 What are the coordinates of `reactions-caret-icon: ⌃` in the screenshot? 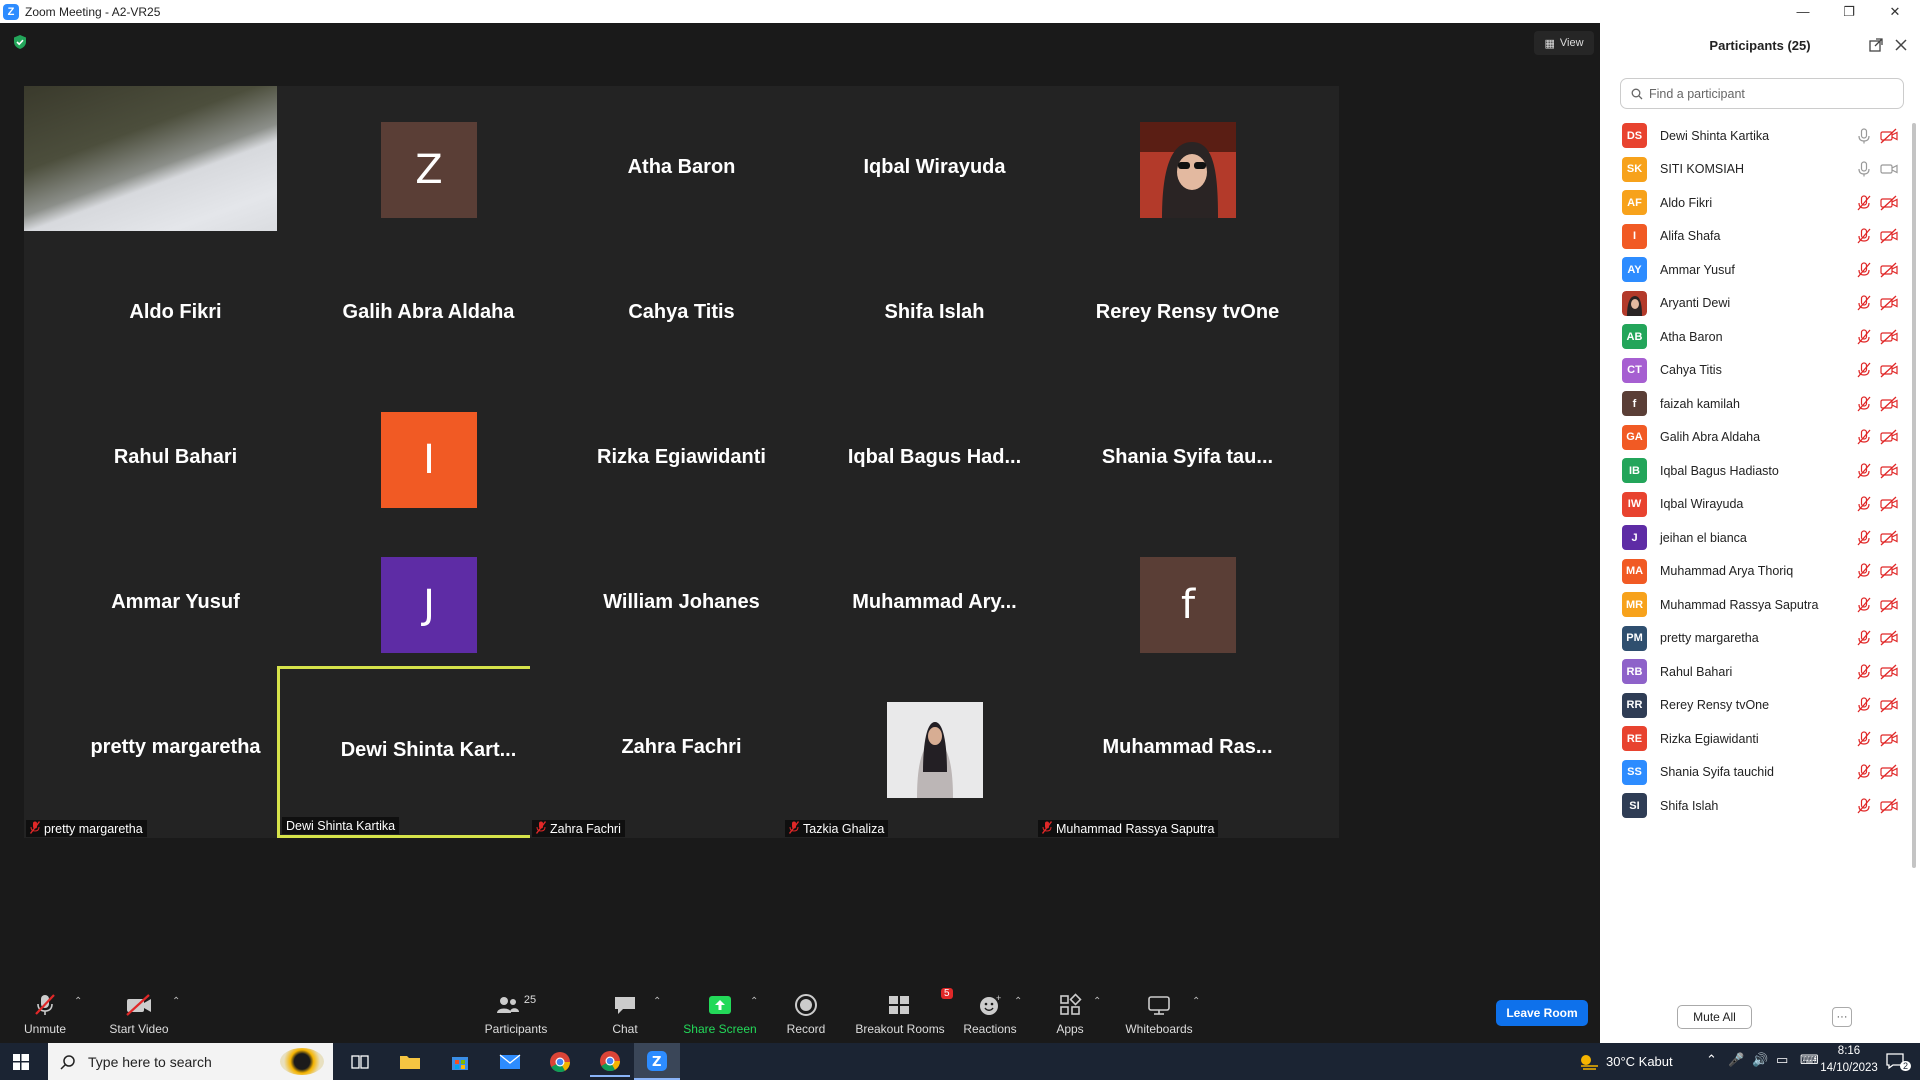 It's located at (1018, 1001).